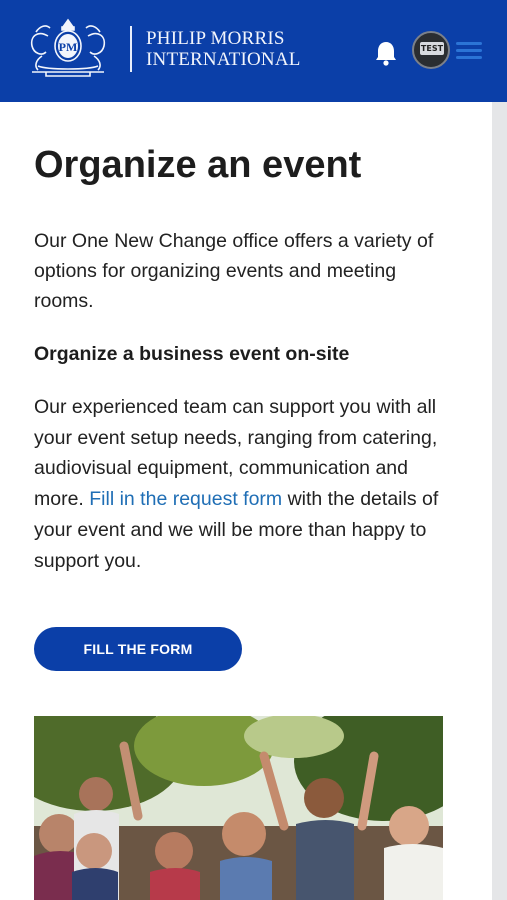 The height and width of the screenshot is (900, 507). Describe the element at coordinates (131, 49) in the screenshot. I see `logo-divider` at that location.